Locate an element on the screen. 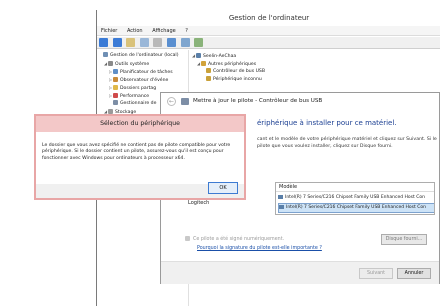 Image resolution: width=440 pixels, height=306 pixels. menu-bar: Fichier Action Affichage ? is located at coordinates (268, 31).